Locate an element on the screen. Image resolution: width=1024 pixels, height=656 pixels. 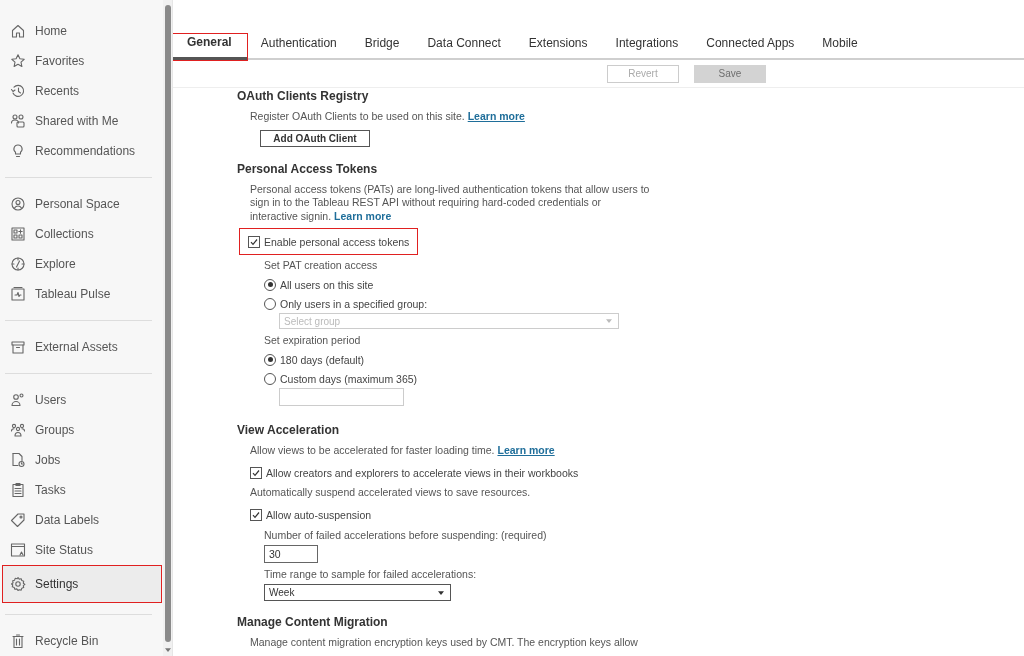
paragraph: Allow views to be accelerated for faster loading time. Learn more is located at coordinates (403, 451).